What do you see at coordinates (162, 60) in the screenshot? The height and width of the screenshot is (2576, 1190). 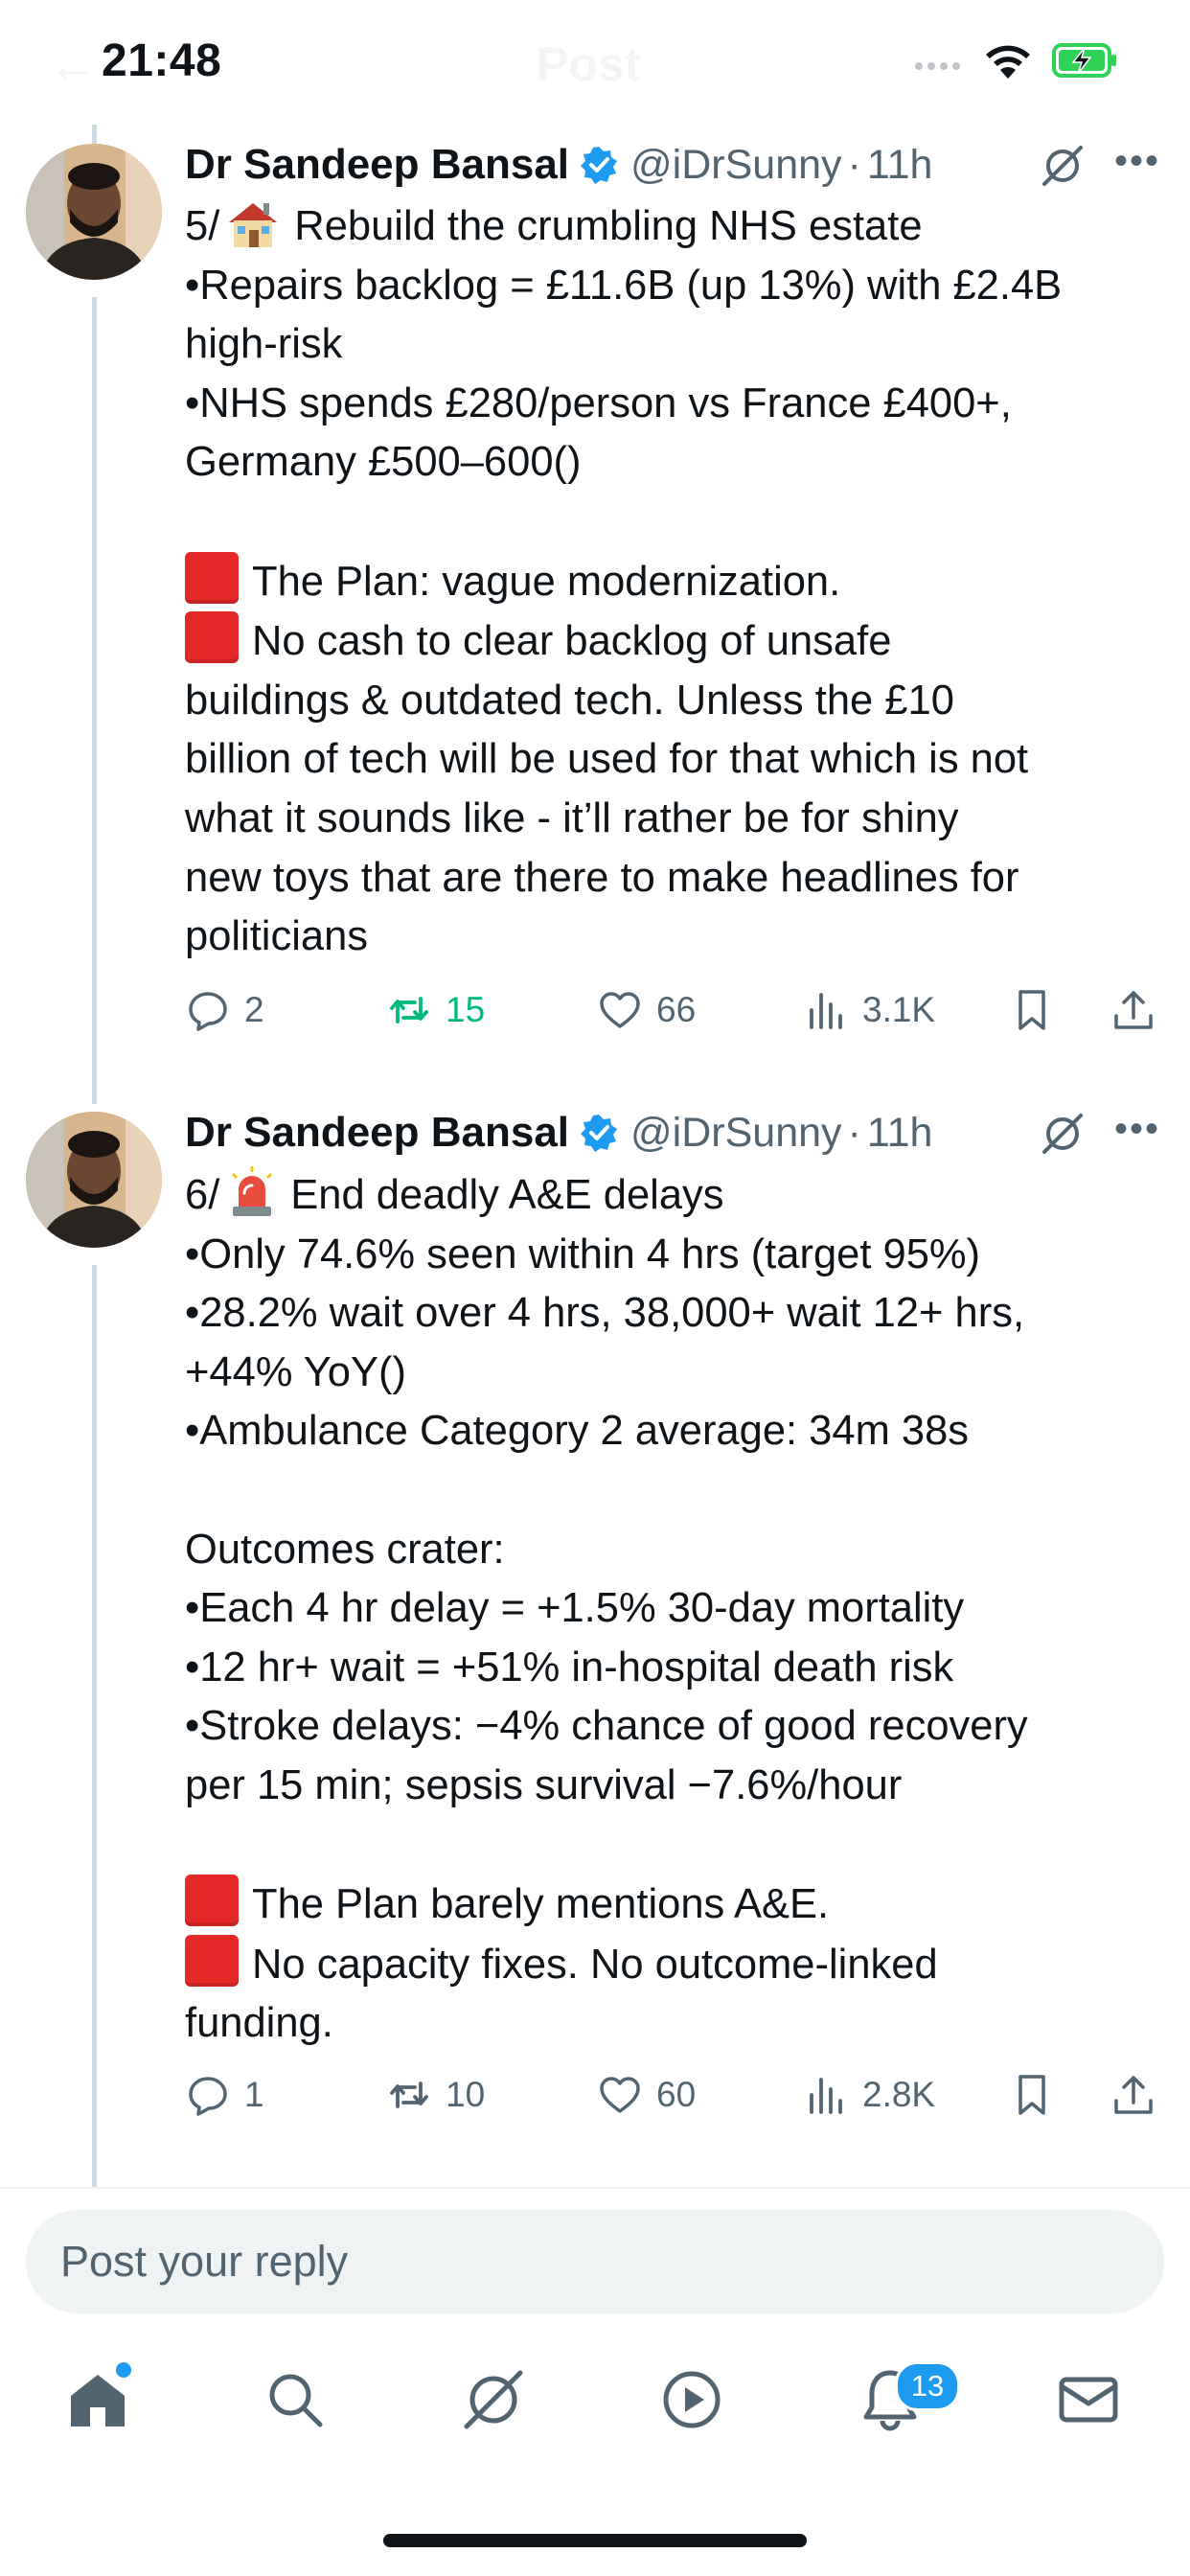 I see `status-time: 21:48` at bounding box center [162, 60].